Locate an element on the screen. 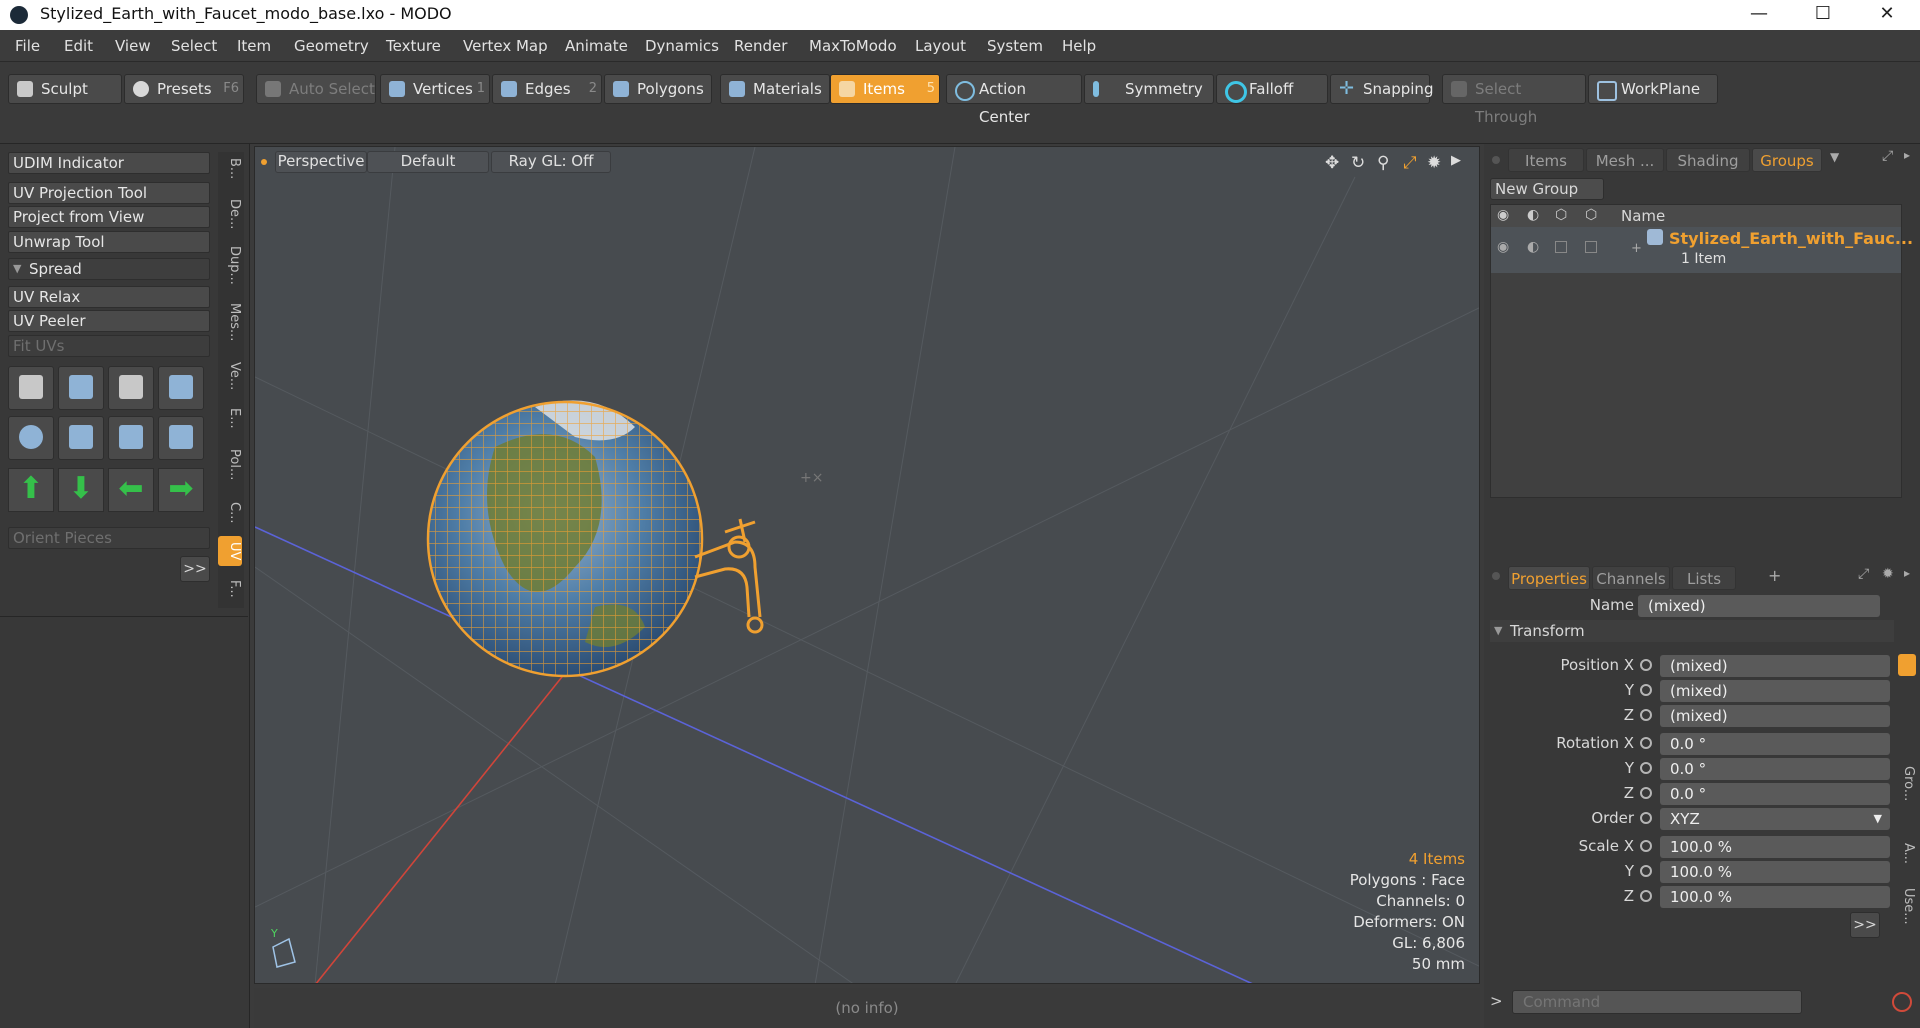  uv-projection-tool-button: UV Projection Tool is located at coordinates (109, 193).